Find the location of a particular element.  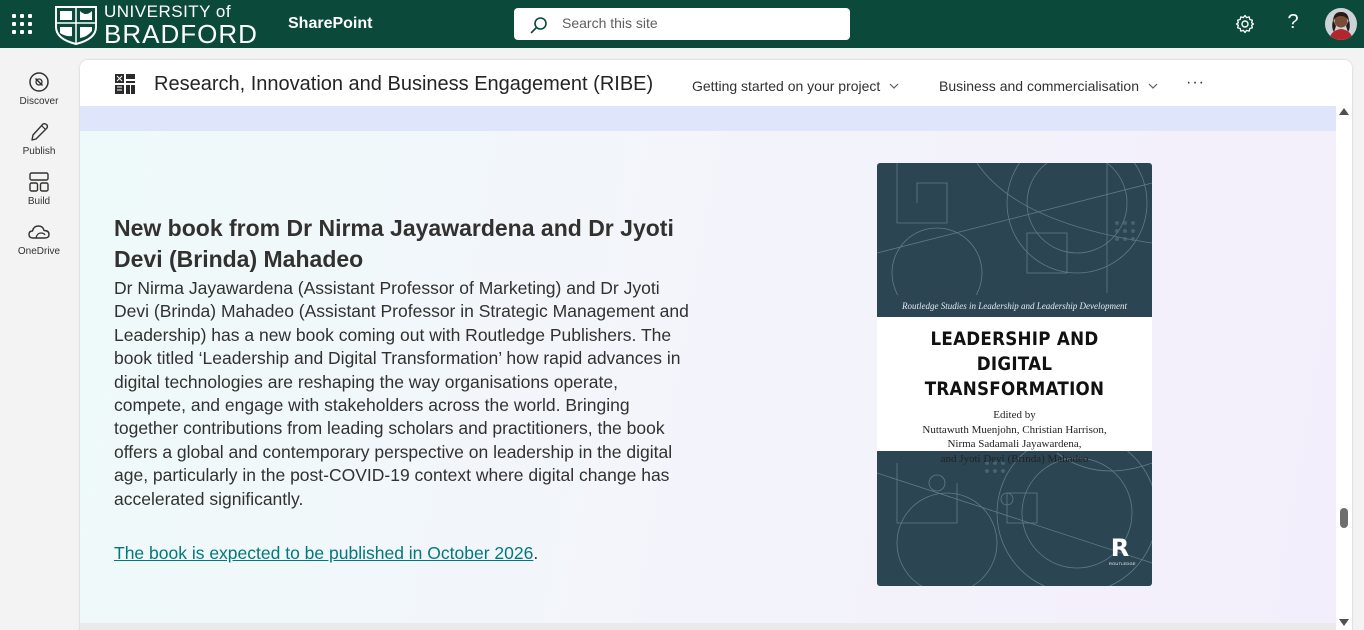

user-photo-icon is located at coordinates (1341, 24).